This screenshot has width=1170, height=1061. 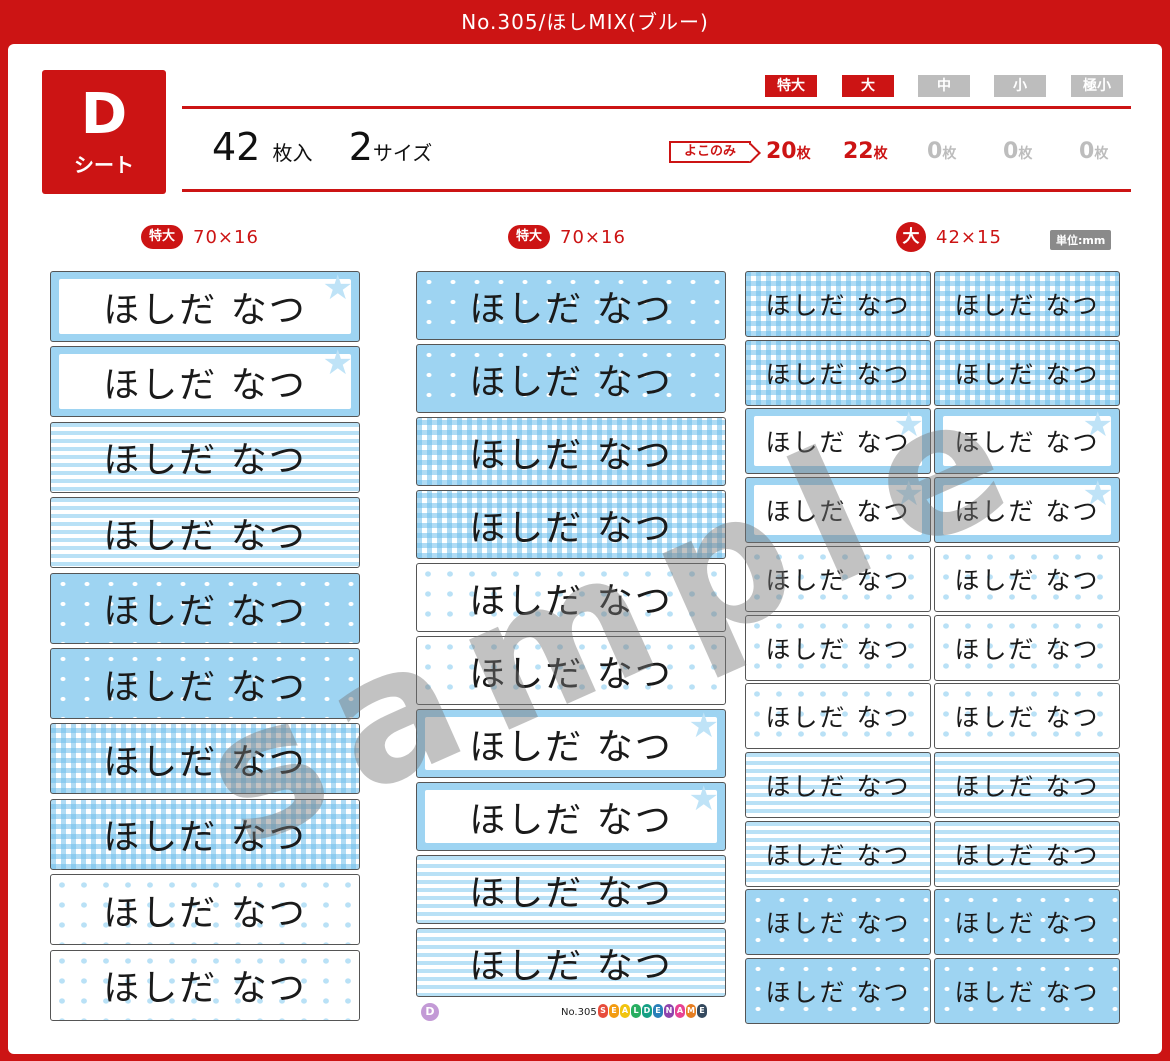 I want to click on footer-number: No.305, so click(x=579, y=1012).